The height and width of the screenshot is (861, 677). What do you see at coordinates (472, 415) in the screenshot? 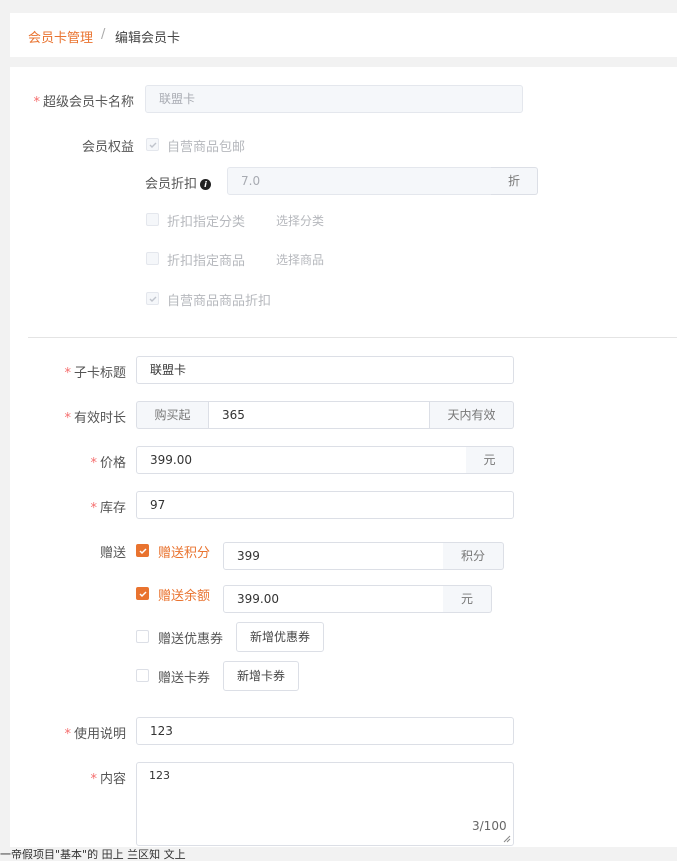
I see `validity-suffix-addon: 天内有效` at bounding box center [472, 415].